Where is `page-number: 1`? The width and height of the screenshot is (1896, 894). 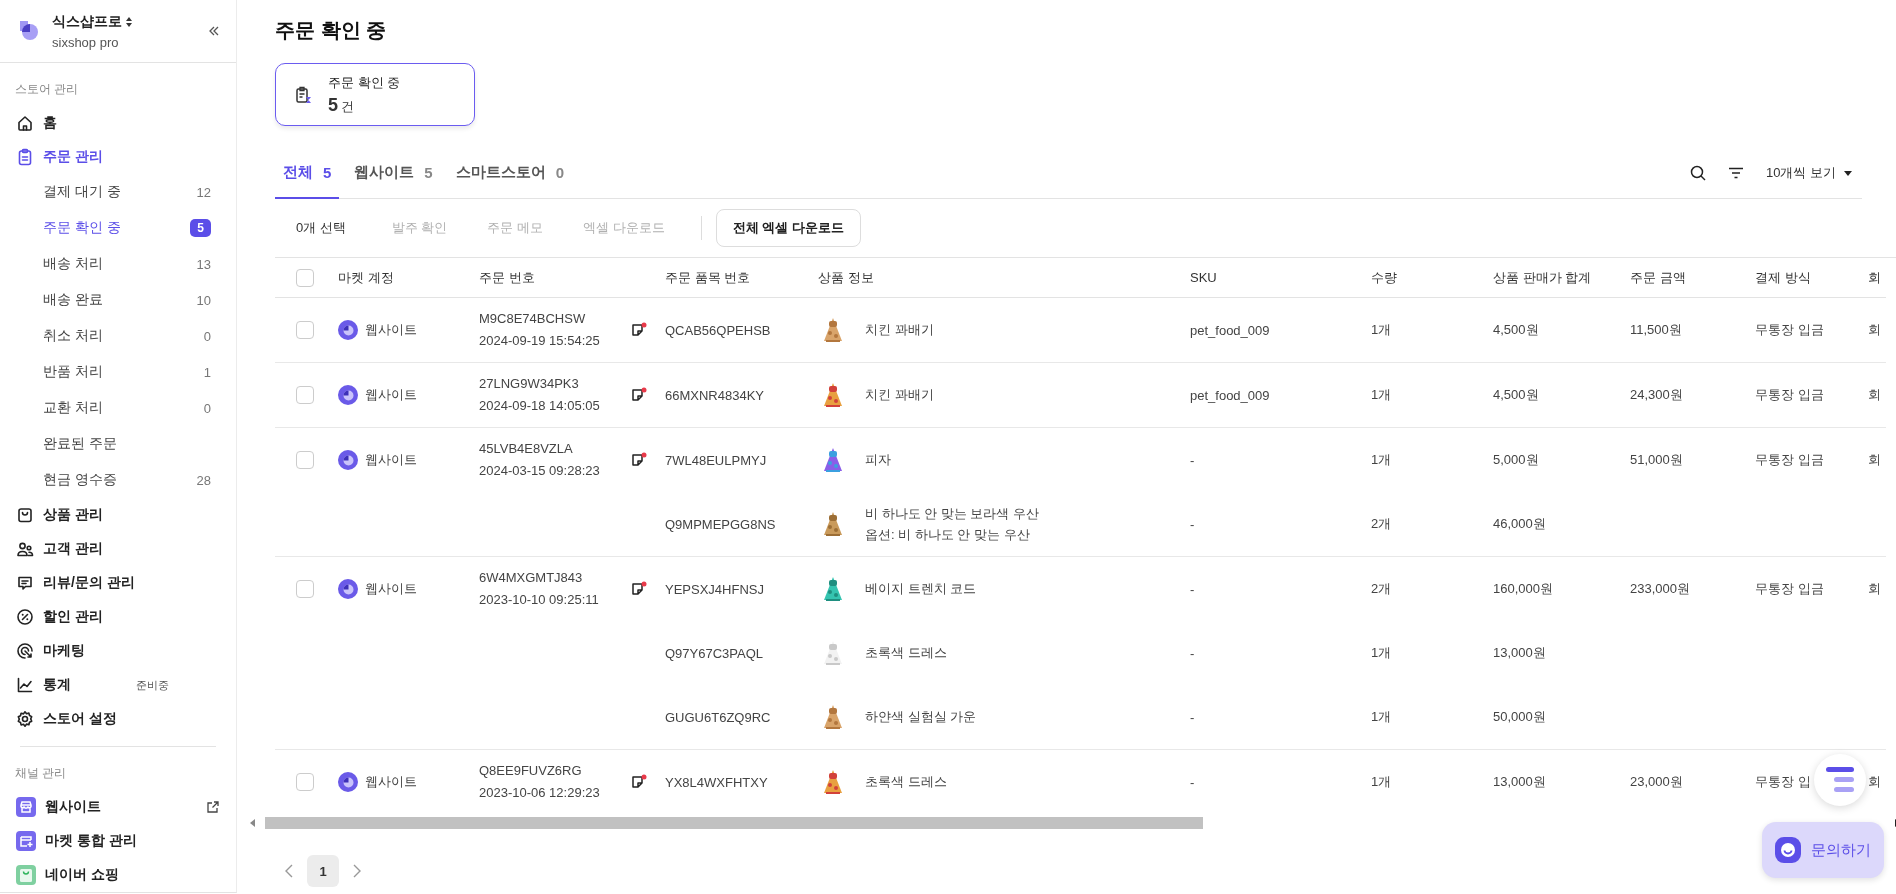 page-number: 1 is located at coordinates (323, 871).